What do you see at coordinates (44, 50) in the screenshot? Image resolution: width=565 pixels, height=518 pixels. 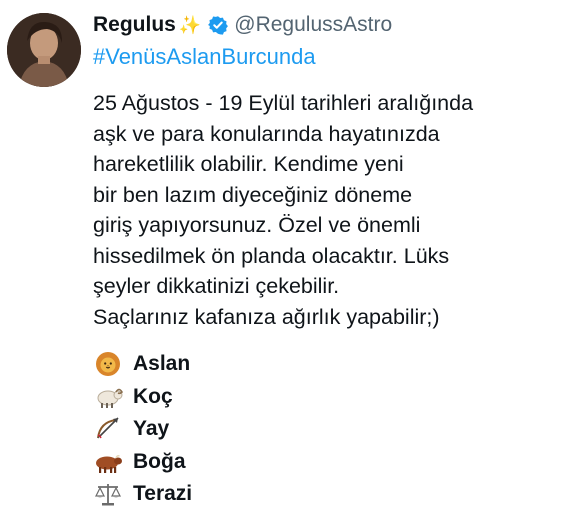 I see `avatar` at bounding box center [44, 50].